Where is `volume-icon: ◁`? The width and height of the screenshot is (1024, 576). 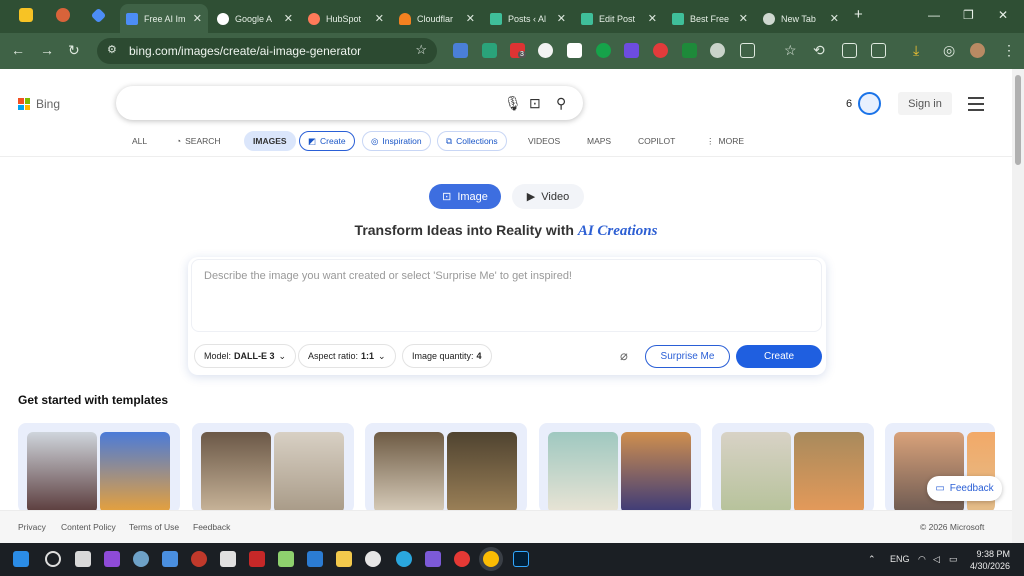
volume-icon: ◁ is located at coordinates (936, 559).